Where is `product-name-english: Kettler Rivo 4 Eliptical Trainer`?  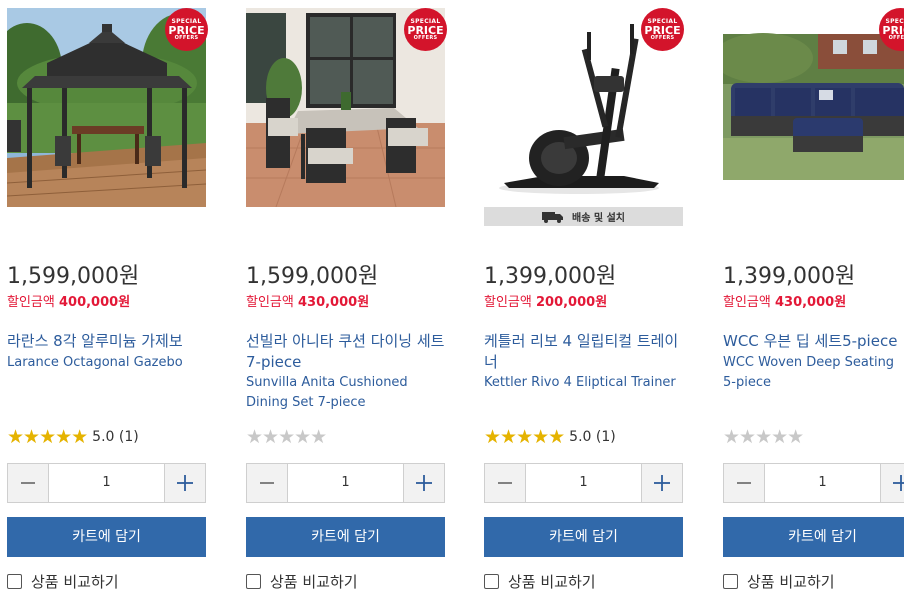
product-name-english: Kettler Rivo 4 Eliptical Trainer is located at coordinates (584, 383).